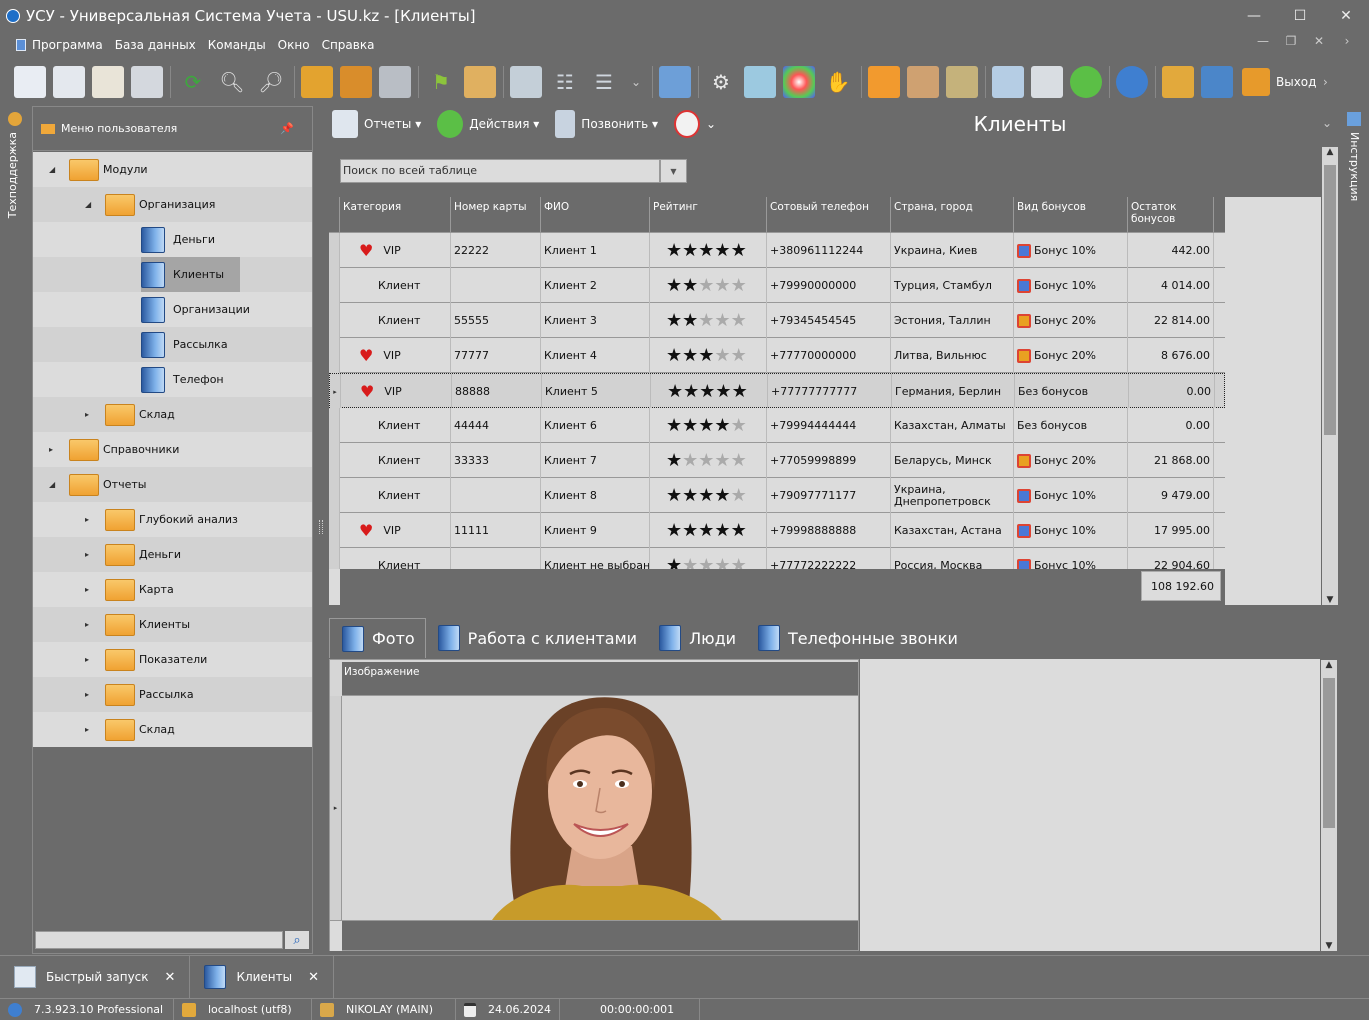  I want to click on tree-item: Телефон, so click(172, 379).